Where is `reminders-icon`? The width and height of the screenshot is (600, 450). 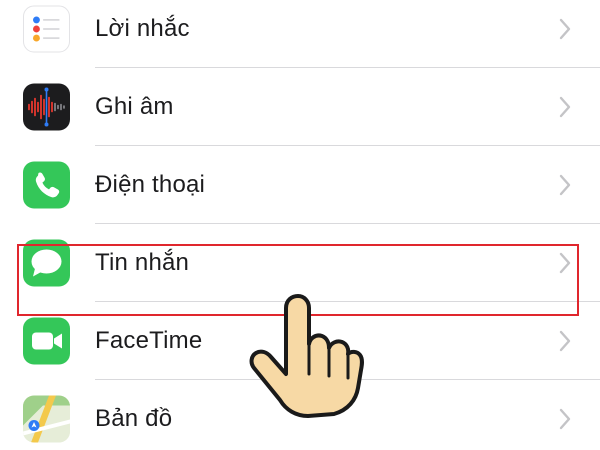 reminders-icon is located at coordinates (46, 29).